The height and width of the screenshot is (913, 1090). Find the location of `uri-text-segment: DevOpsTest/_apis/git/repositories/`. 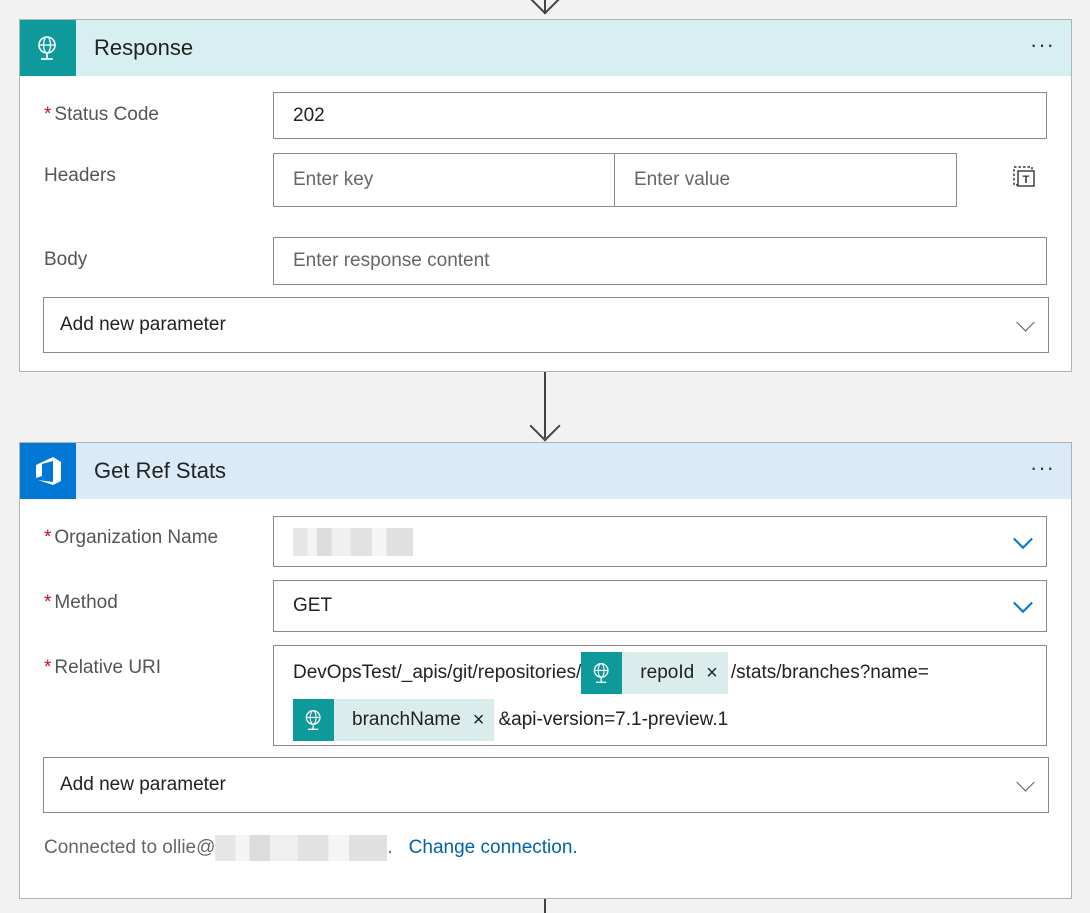

uri-text-segment: DevOpsTest/_apis/git/repositories/ is located at coordinates (437, 672).